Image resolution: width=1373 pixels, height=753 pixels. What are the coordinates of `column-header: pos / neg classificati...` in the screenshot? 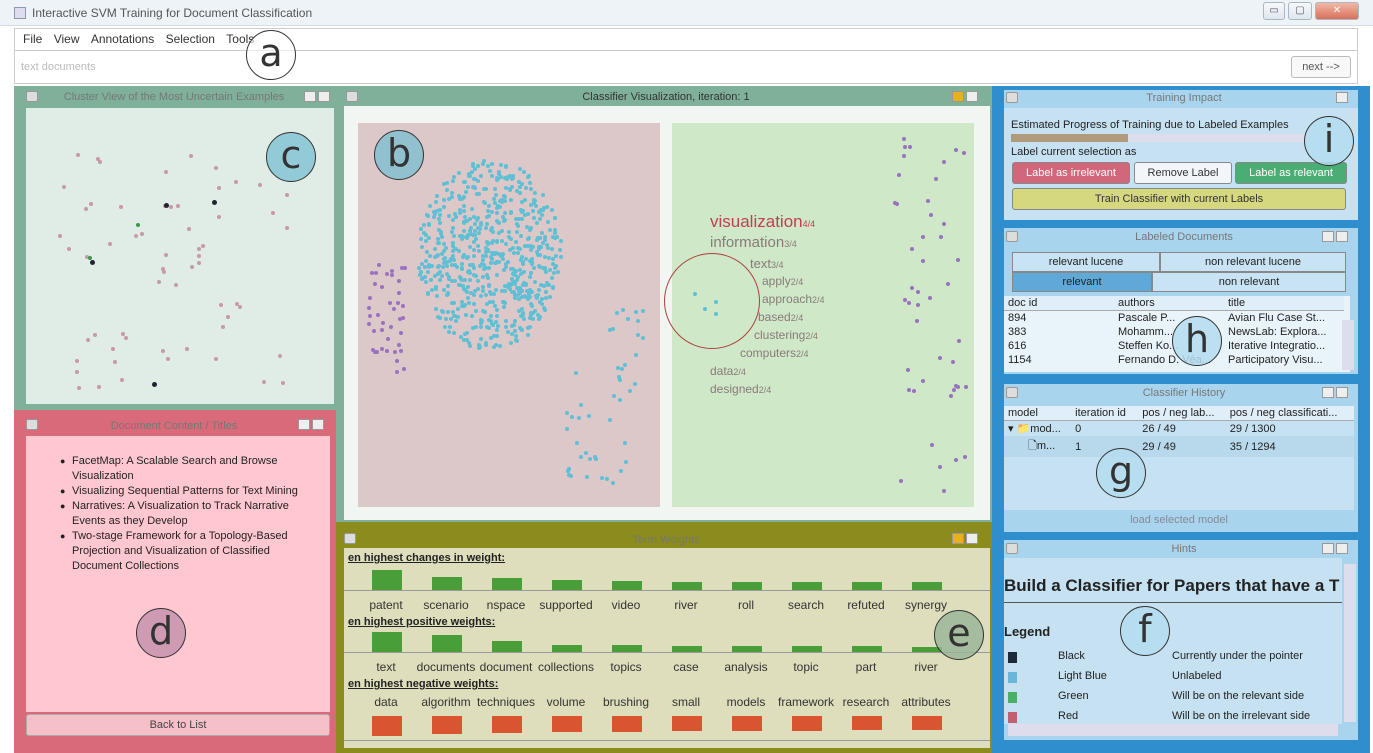 It's located at (1290, 413).